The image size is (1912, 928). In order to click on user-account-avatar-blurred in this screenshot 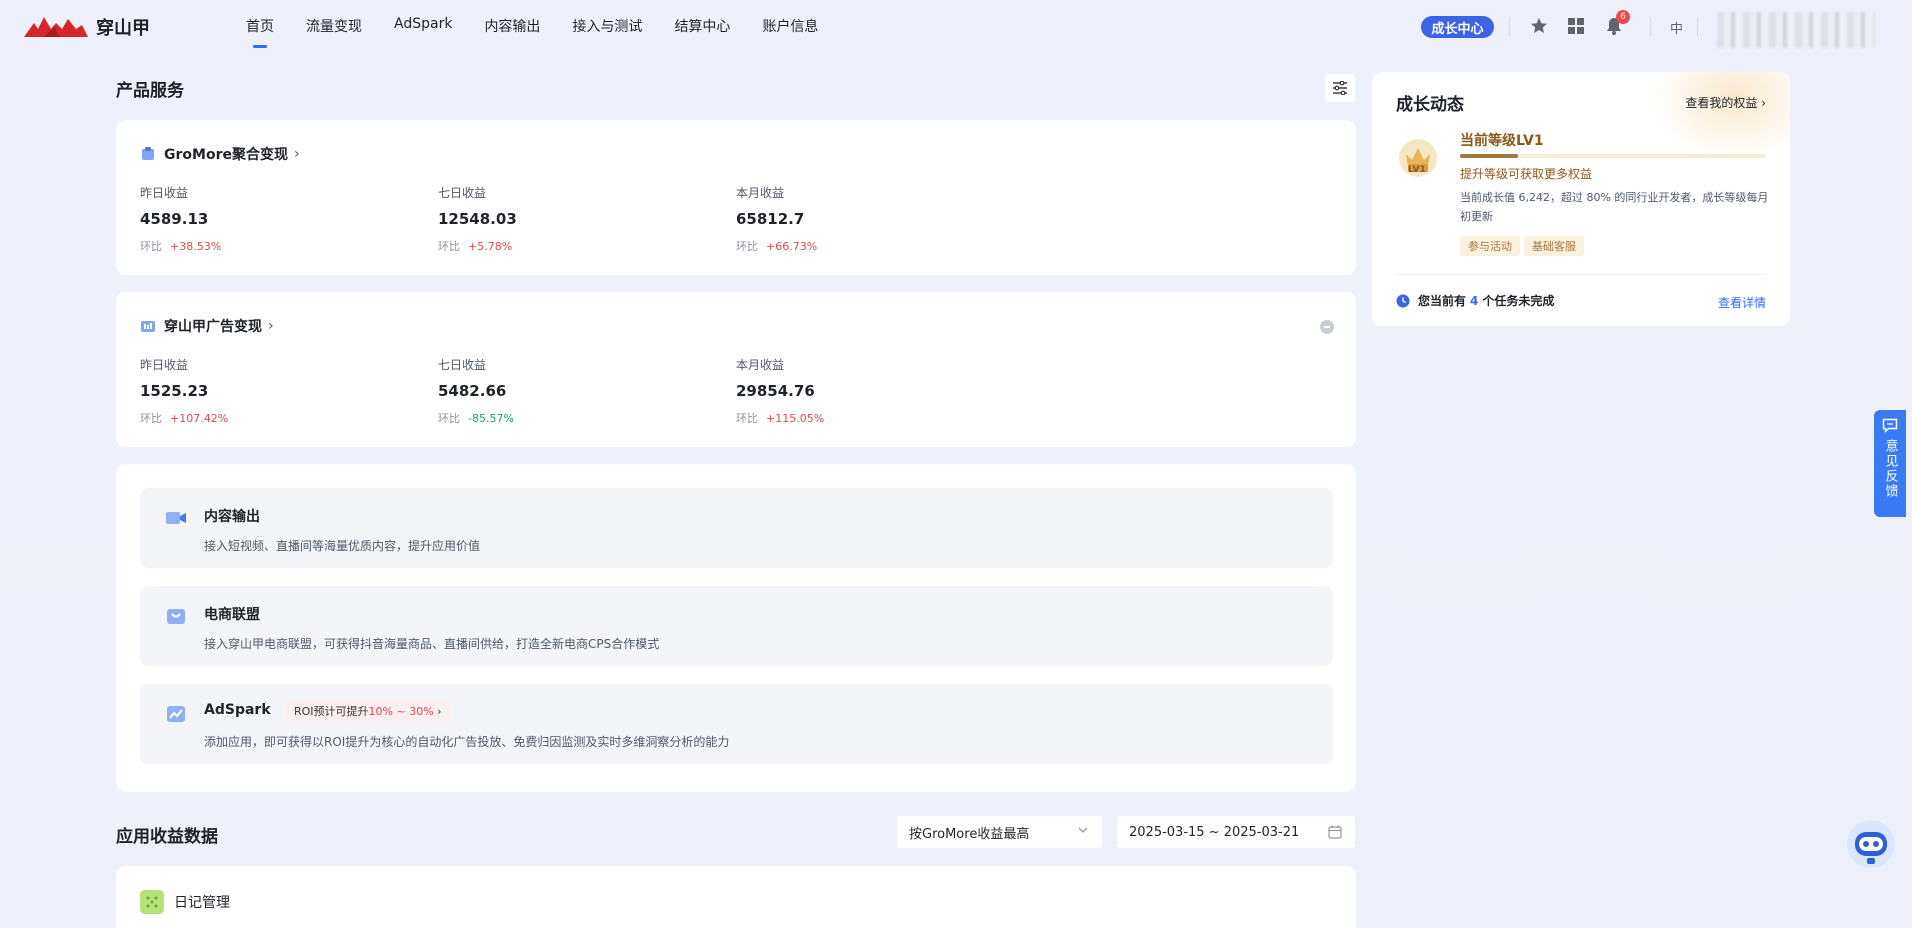, I will do `click(1796, 30)`.